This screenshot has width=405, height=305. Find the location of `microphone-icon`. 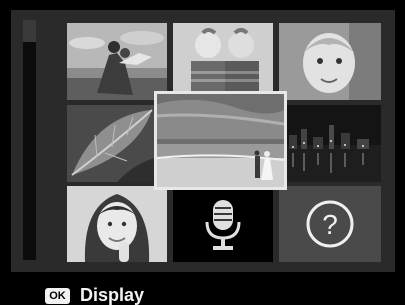

microphone-icon is located at coordinates (223, 224).